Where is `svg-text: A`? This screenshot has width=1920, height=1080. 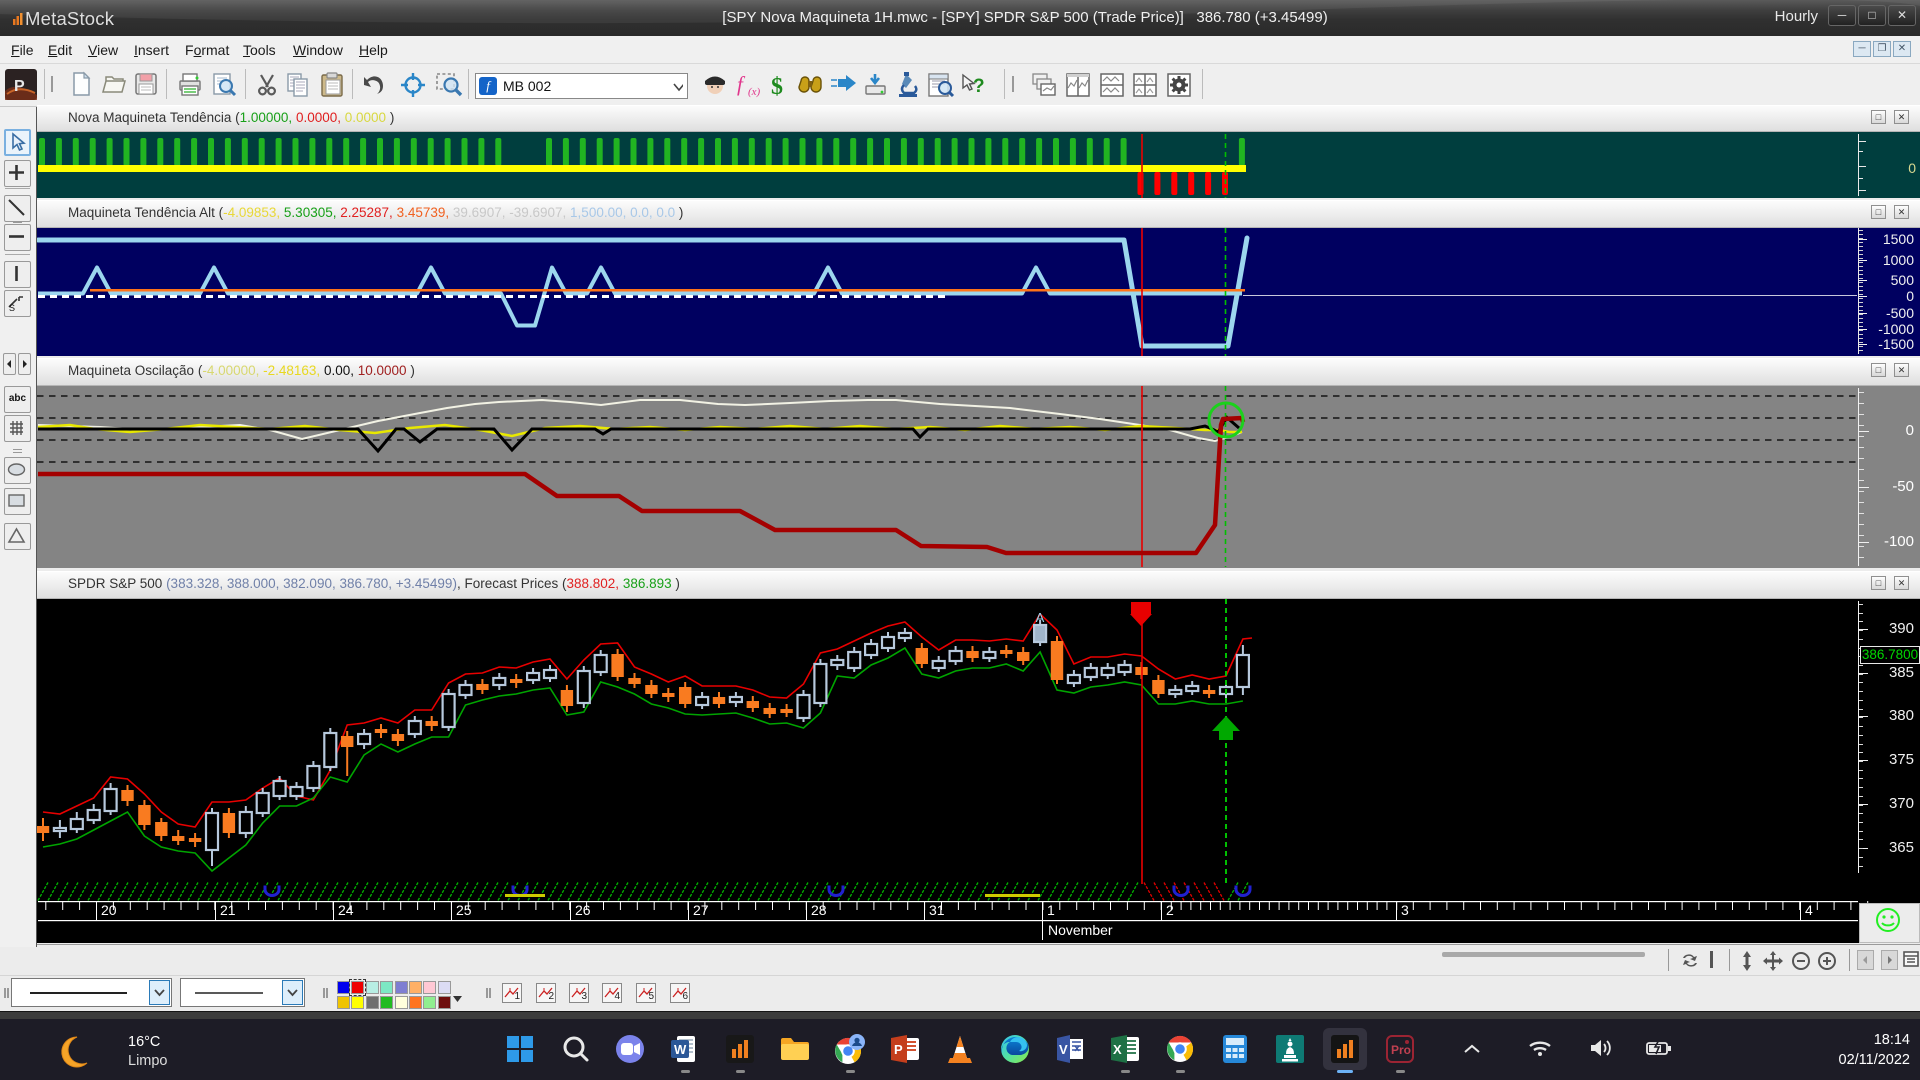 svg-text: A is located at coordinates (1040, 617).